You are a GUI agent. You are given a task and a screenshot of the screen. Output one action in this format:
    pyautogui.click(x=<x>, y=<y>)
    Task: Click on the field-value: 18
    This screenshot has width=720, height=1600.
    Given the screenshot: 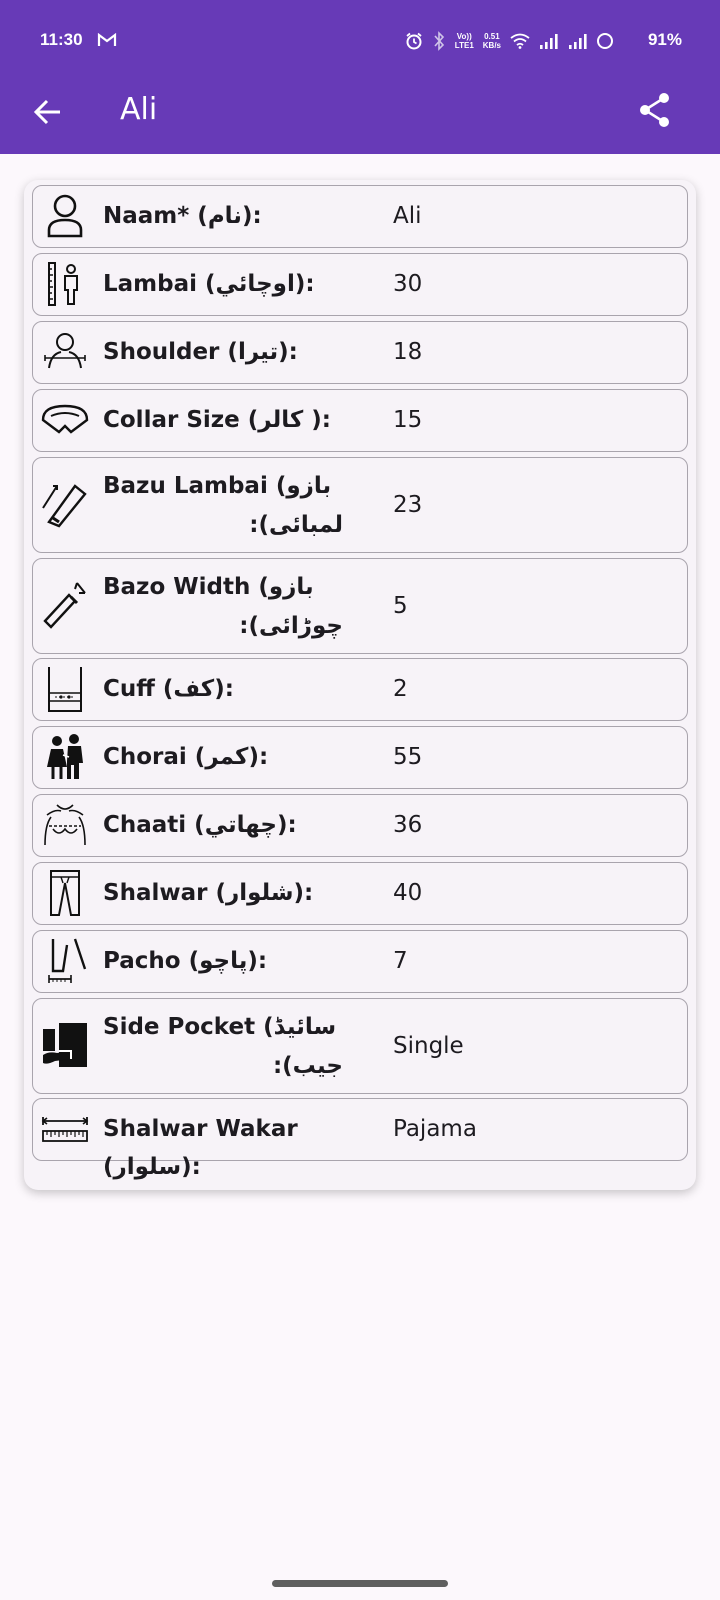 What is the action you would take?
    pyautogui.click(x=408, y=352)
    